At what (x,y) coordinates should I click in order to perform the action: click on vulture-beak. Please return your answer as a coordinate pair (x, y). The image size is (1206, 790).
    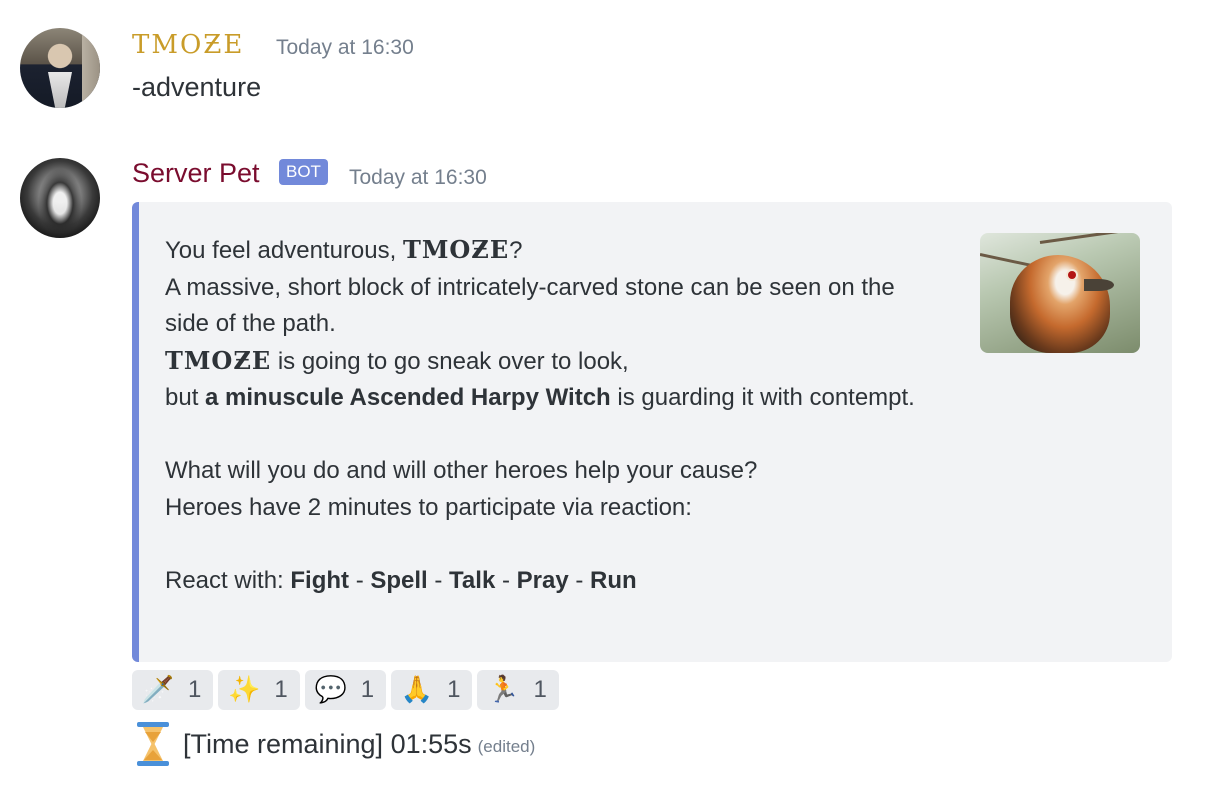
    Looking at the image, I should click on (1099, 285).